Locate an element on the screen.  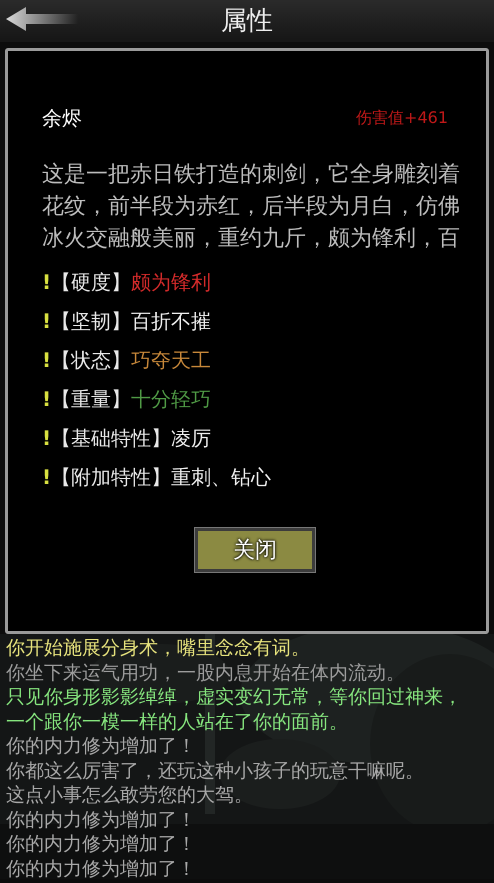
attribute-value: 十分轻巧 is located at coordinates (171, 399).